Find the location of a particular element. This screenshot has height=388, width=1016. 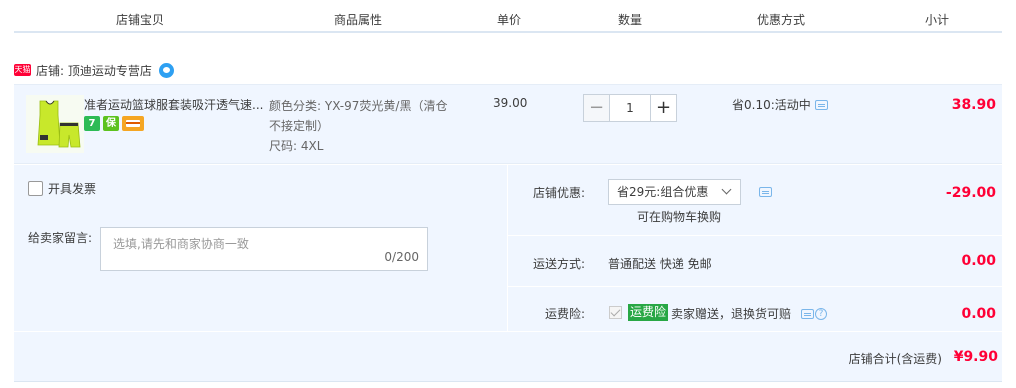

shop-discount-amount: -29.00 is located at coordinates (970, 193).